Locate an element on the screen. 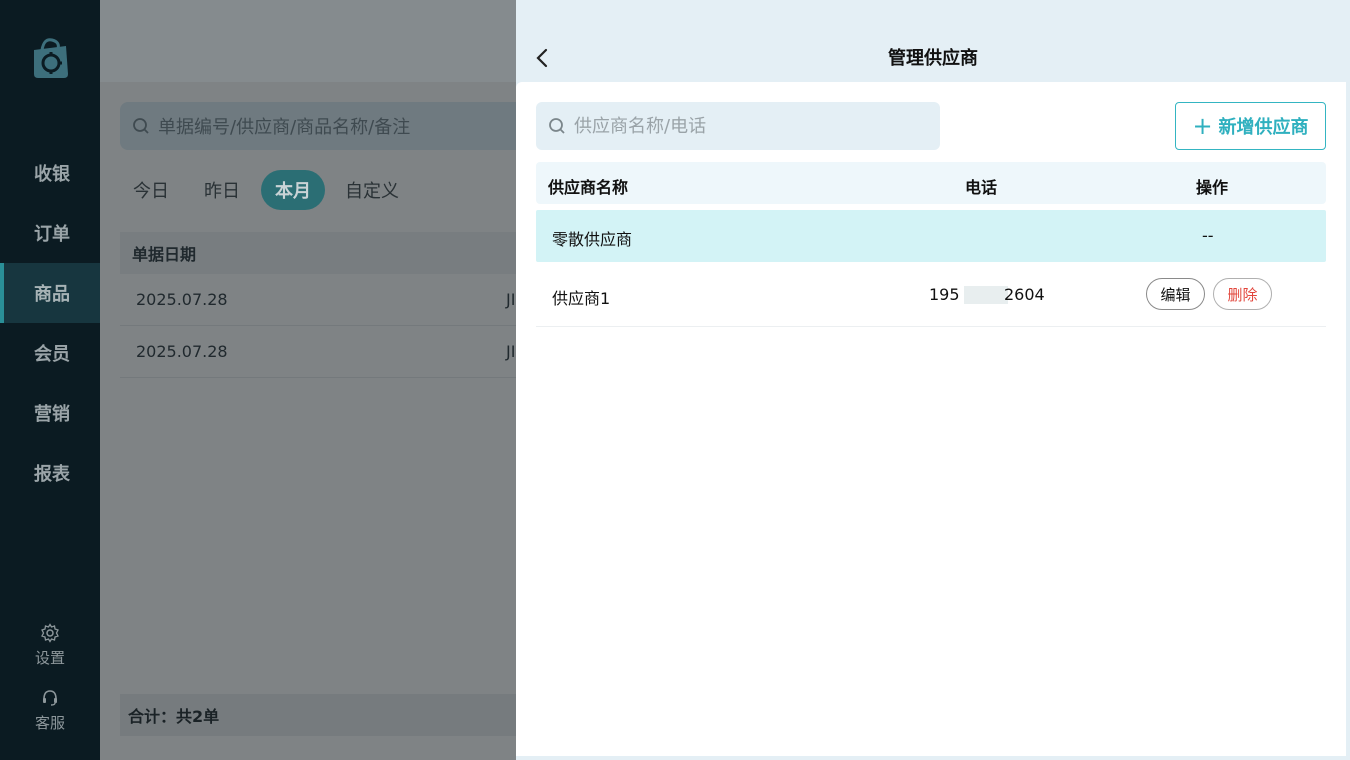 Image resolution: width=1350 pixels, height=760 pixels. gear-icon is located at coordinates (50, 633).